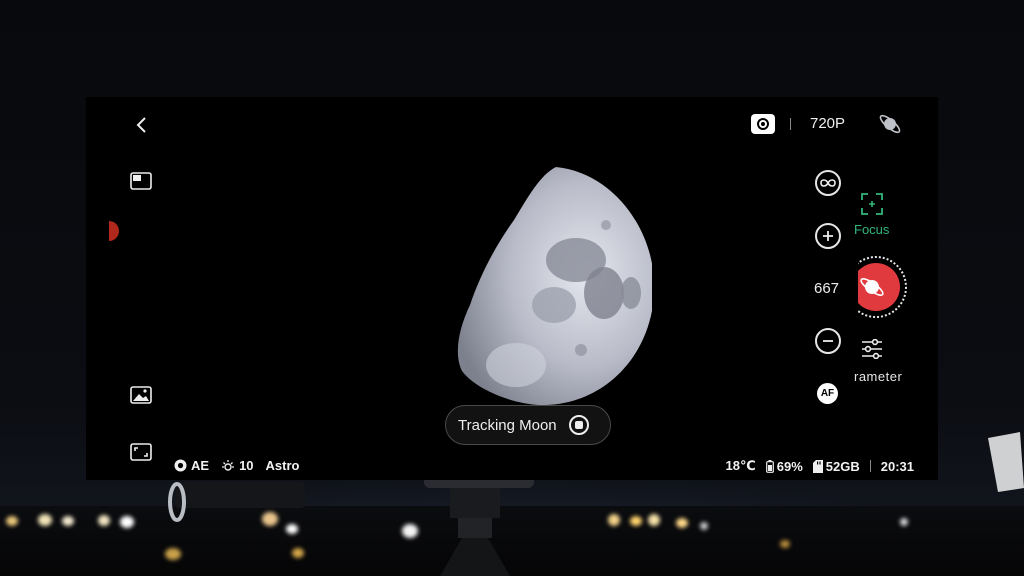 The height and width of the screenshot is (576, 1024). I want to click on status-bar-left: AE 10 Astro, so click(236, 465).